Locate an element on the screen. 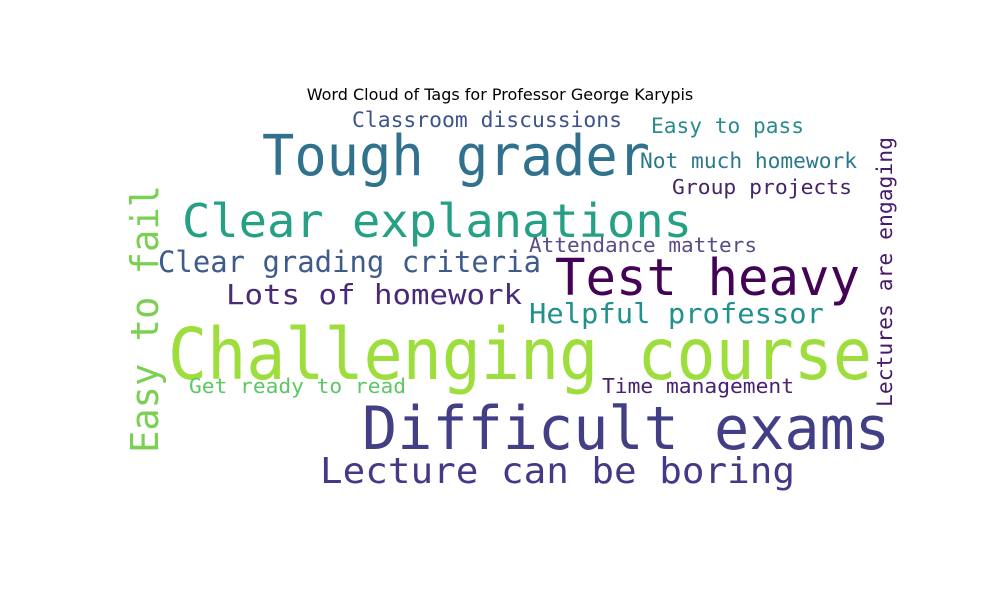  word-easy-to-pass: Easy to pass is located at coordinates (727, 126).